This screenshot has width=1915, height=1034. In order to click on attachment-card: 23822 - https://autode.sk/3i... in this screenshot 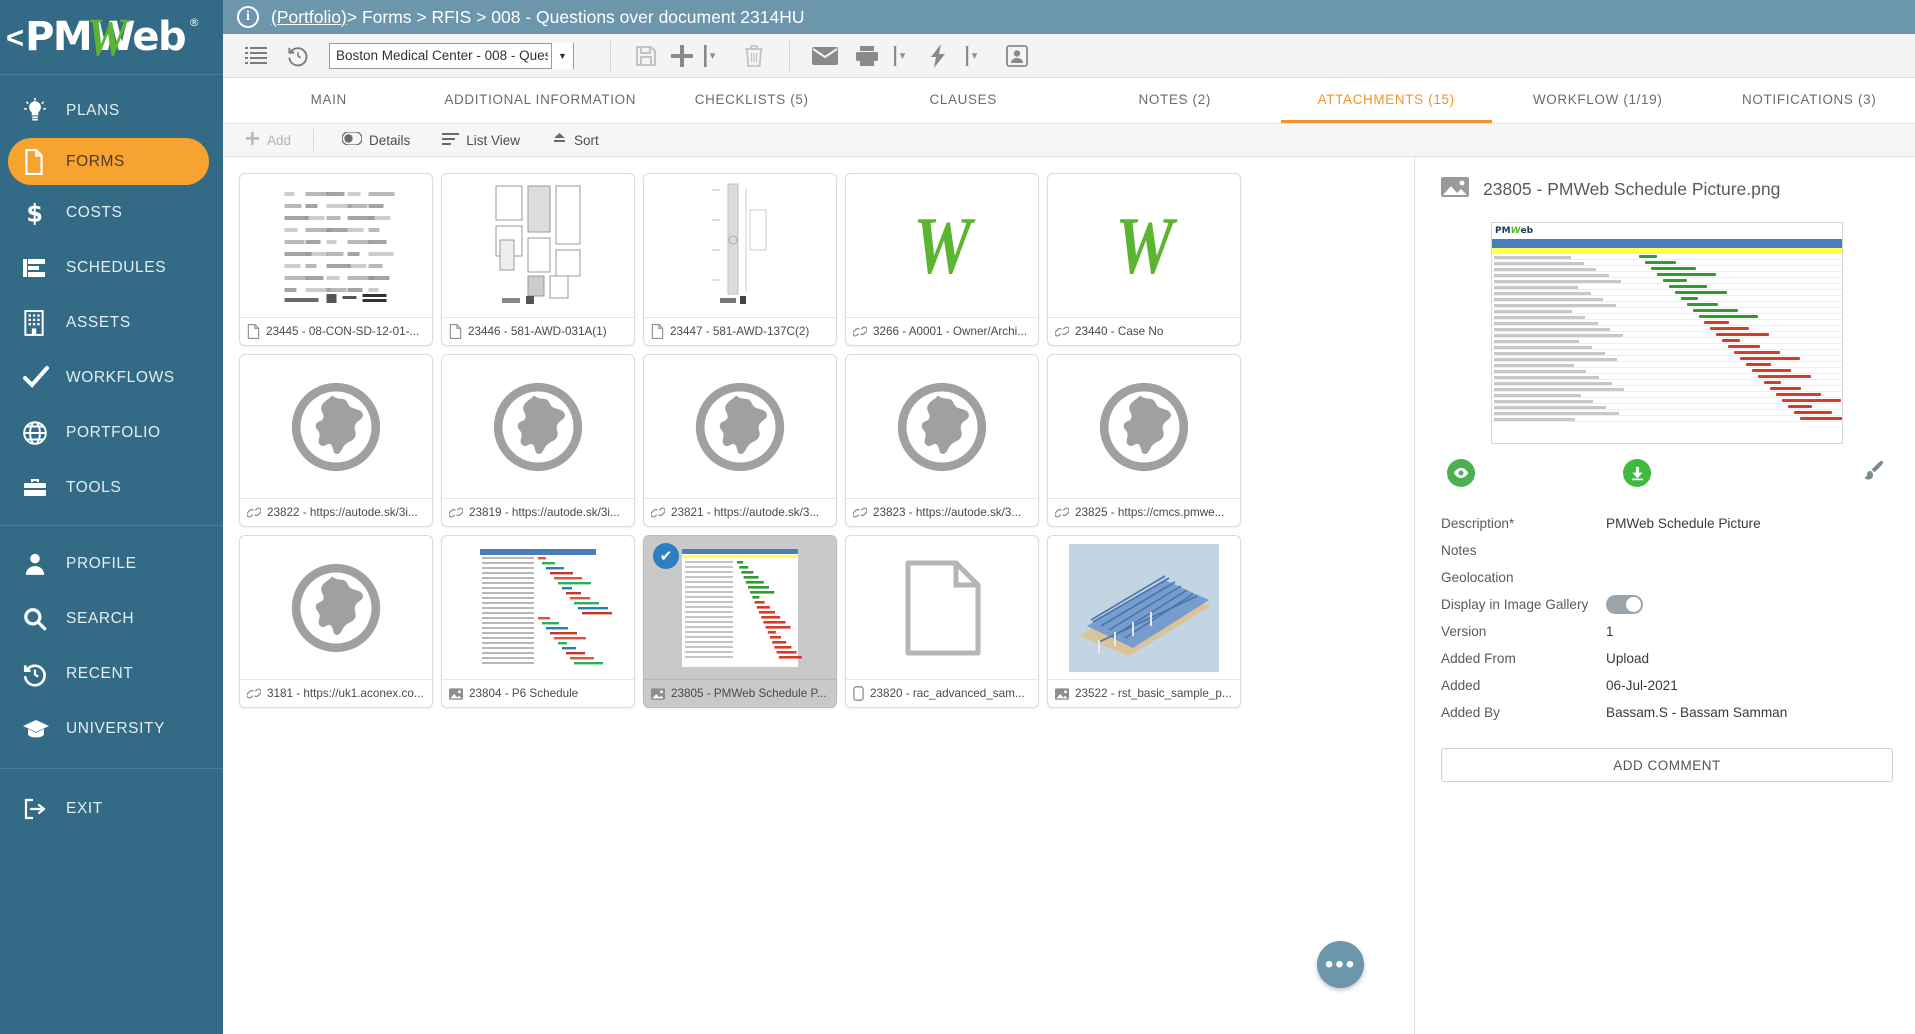, I will do `click(336, 440)`.